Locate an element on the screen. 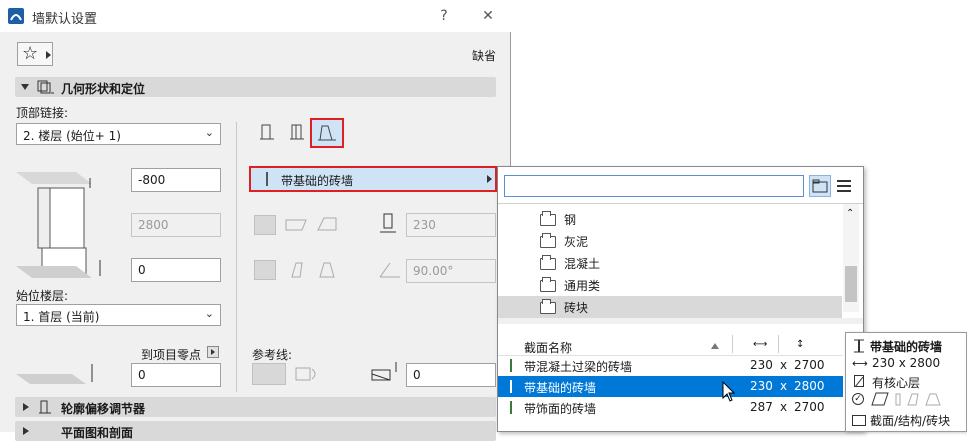 Image resolution: width=967 pixels, height=441 pixels. folder-label: 灰泥 is located at coordinates (576, 242).